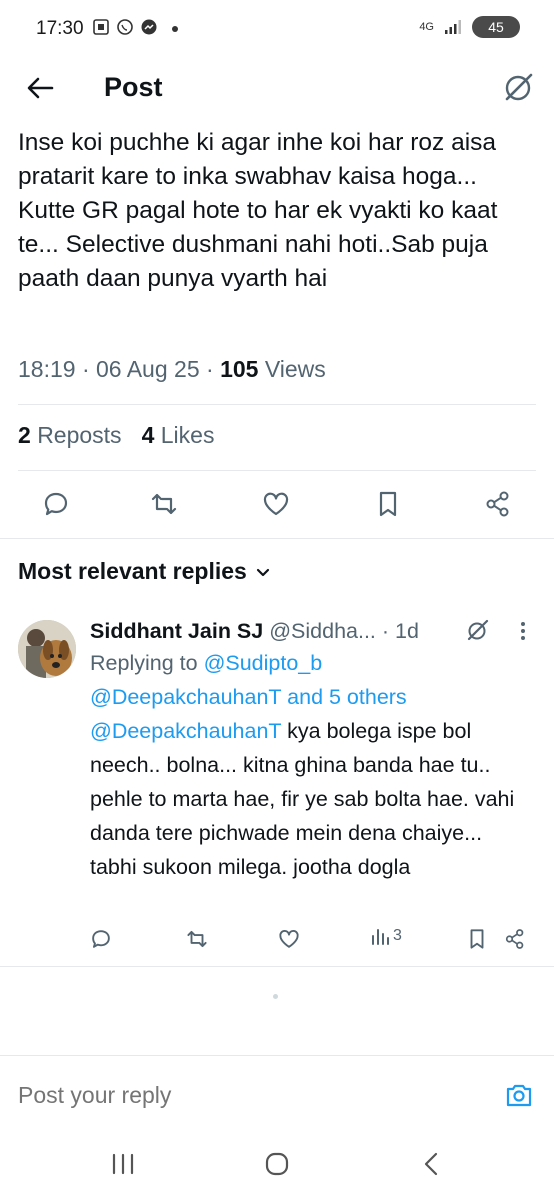 The height and width of the screenshot is (1200, 554). Describe the element at coordinates (277, 1055) in the screenshot. I see `composer-divider` at that location.